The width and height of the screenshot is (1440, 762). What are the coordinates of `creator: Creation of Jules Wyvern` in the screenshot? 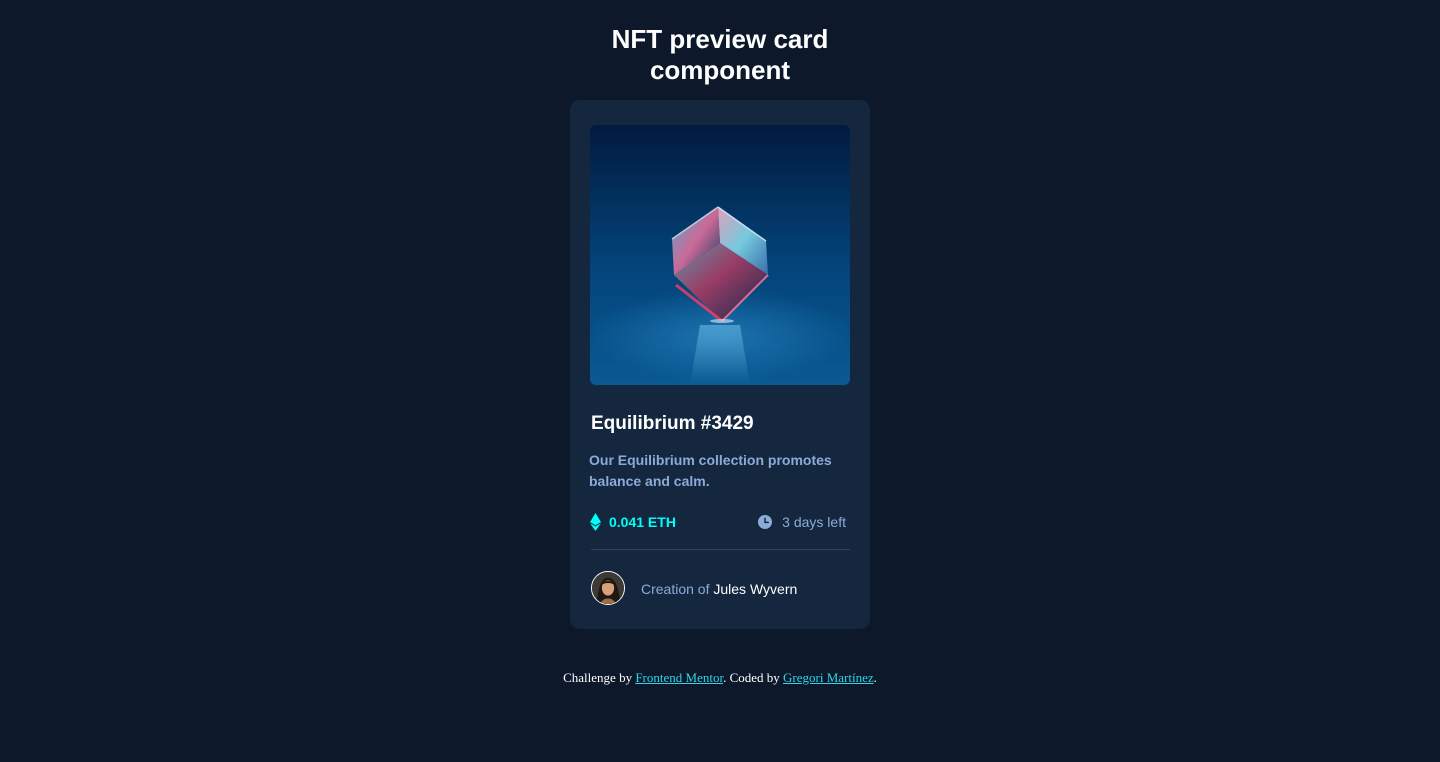 It's located at (719, 589).